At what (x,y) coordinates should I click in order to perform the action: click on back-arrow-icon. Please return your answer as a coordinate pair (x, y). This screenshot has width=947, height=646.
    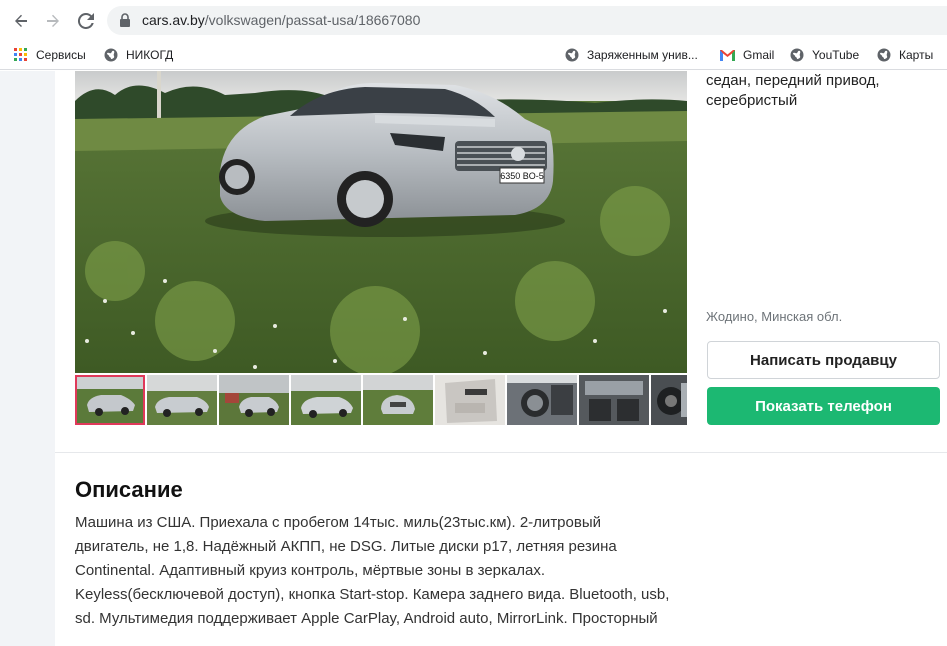
    Looking at the image, I should click on (21, 20).